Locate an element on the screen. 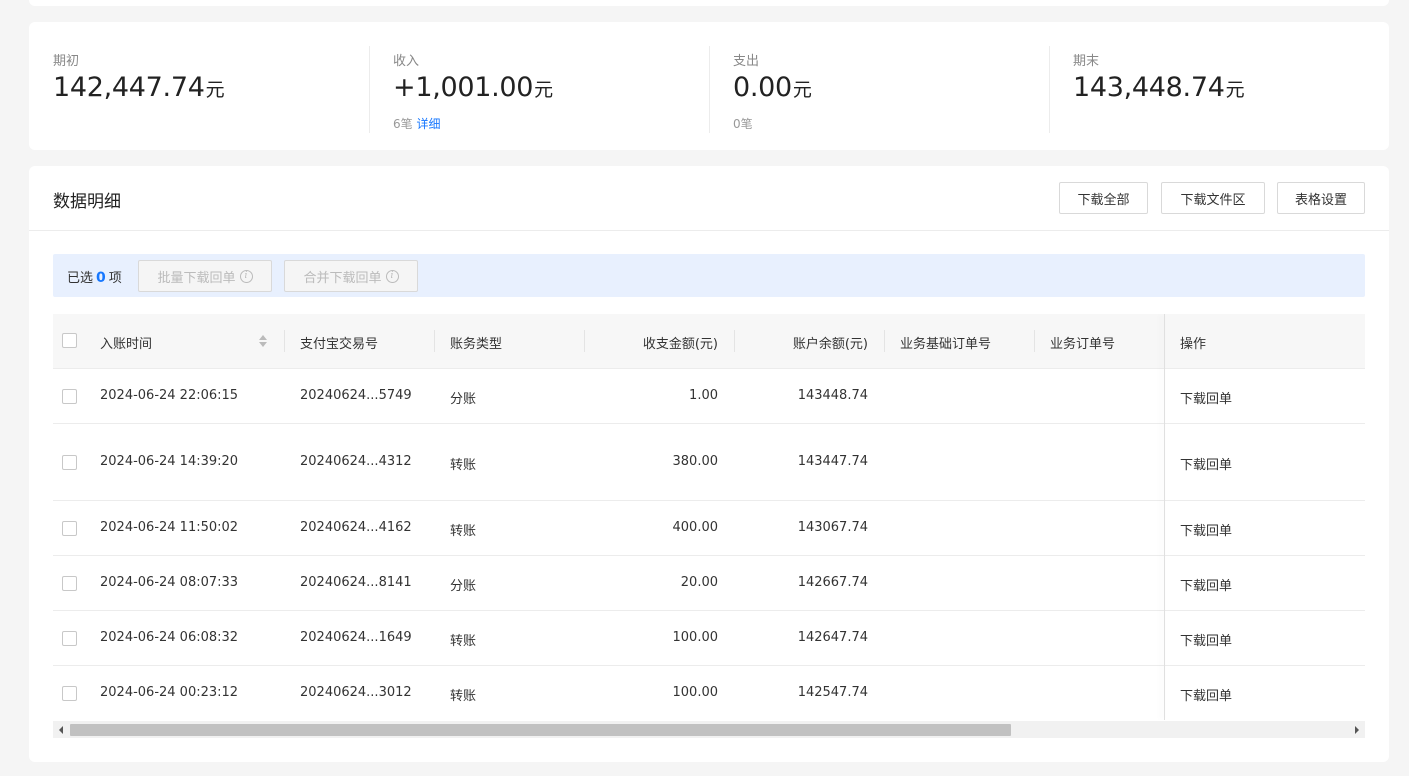  column-header-amount: 收支金额(元) is located at coordinates (680, 344).